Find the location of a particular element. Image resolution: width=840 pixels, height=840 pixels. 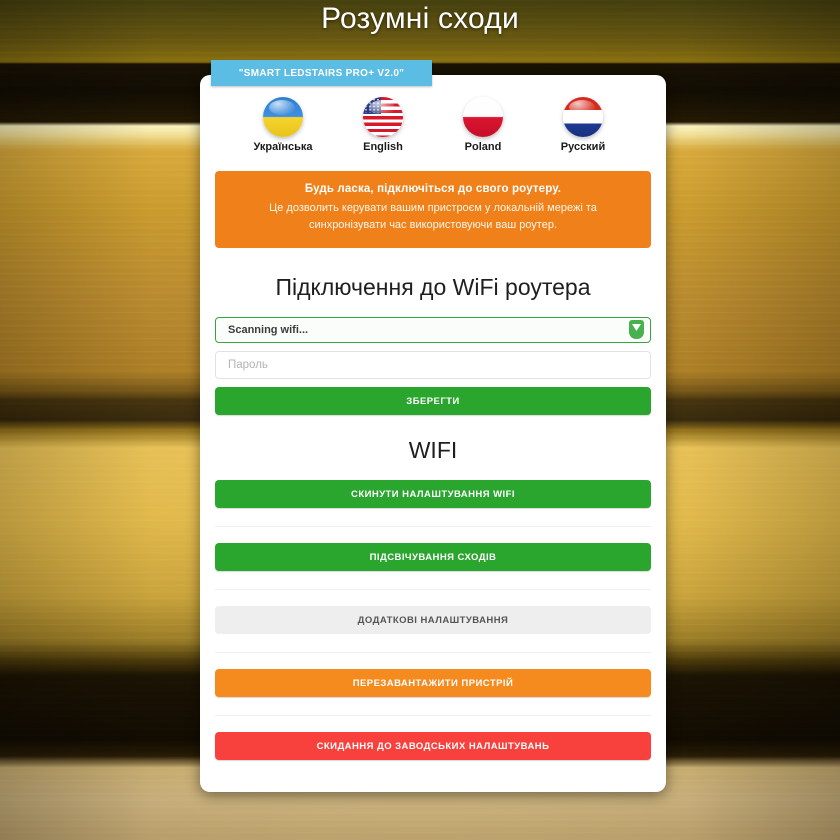

poland-flag-icon is located at coordinates (483, 117).